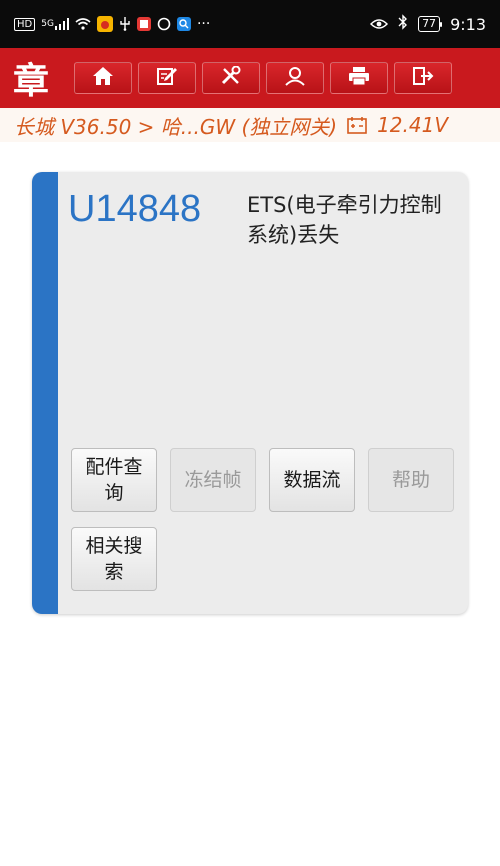 Image resolution: width=500 pixels, height=866 pixels. I want to click on voltage-value: 12.41V, so click(413, 125).